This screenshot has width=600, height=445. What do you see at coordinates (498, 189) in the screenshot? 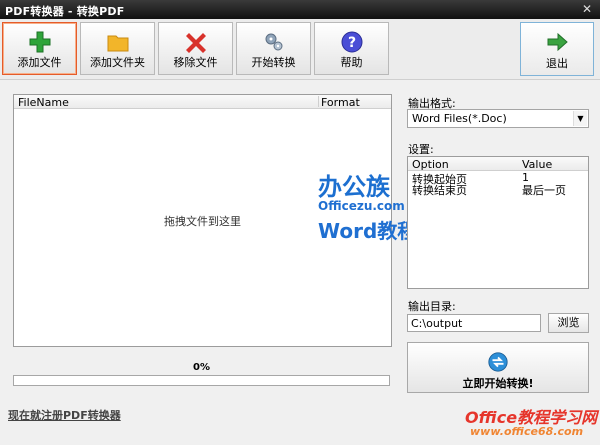
I see `settings-row: 转换结束页 最后一页` at bounding box center [498, 189].